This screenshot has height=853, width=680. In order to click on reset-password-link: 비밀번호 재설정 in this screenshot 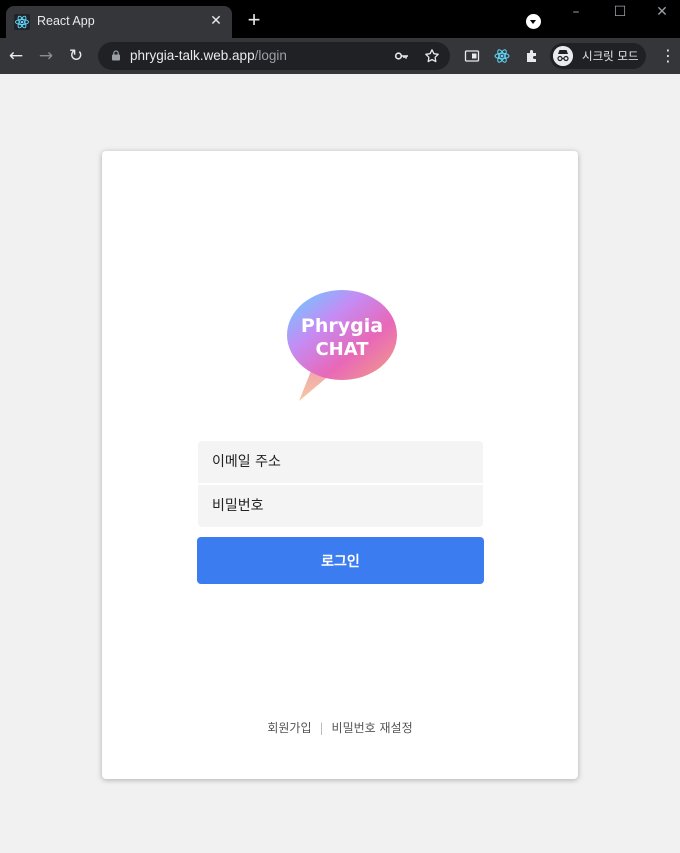, I will do `click(372, 728)`.